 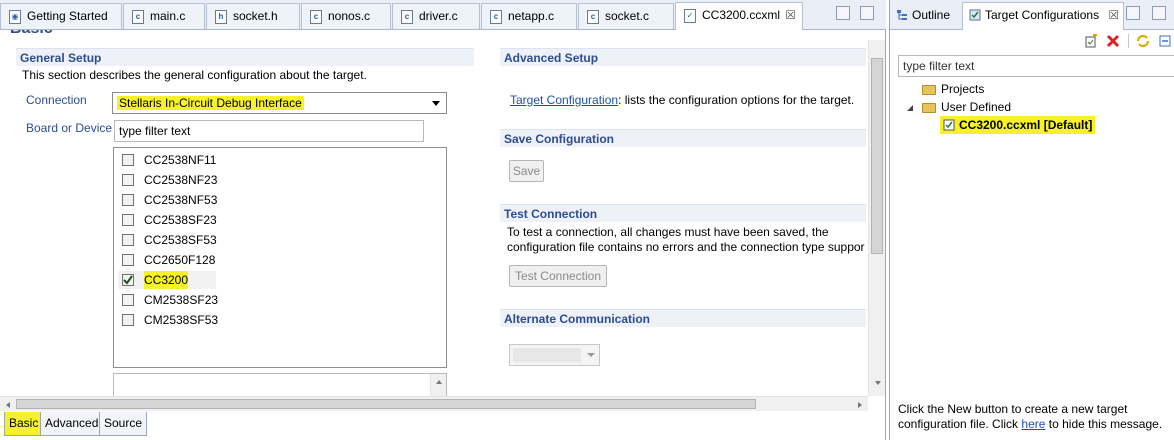 I want to click on tab-driver-c: c driver.c, so click(x=436, y=16).